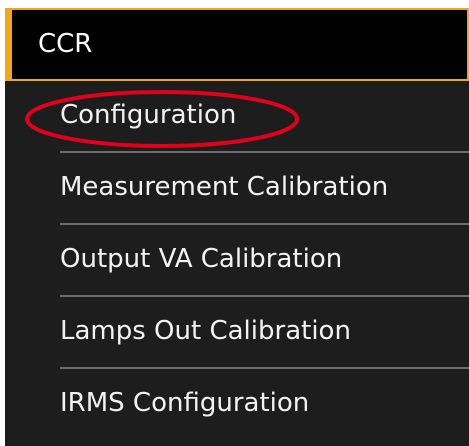  What do you see at coordinates (8, 44) in the screenshot?
I see `header-accent-bar` at bounding box center [8, 44].